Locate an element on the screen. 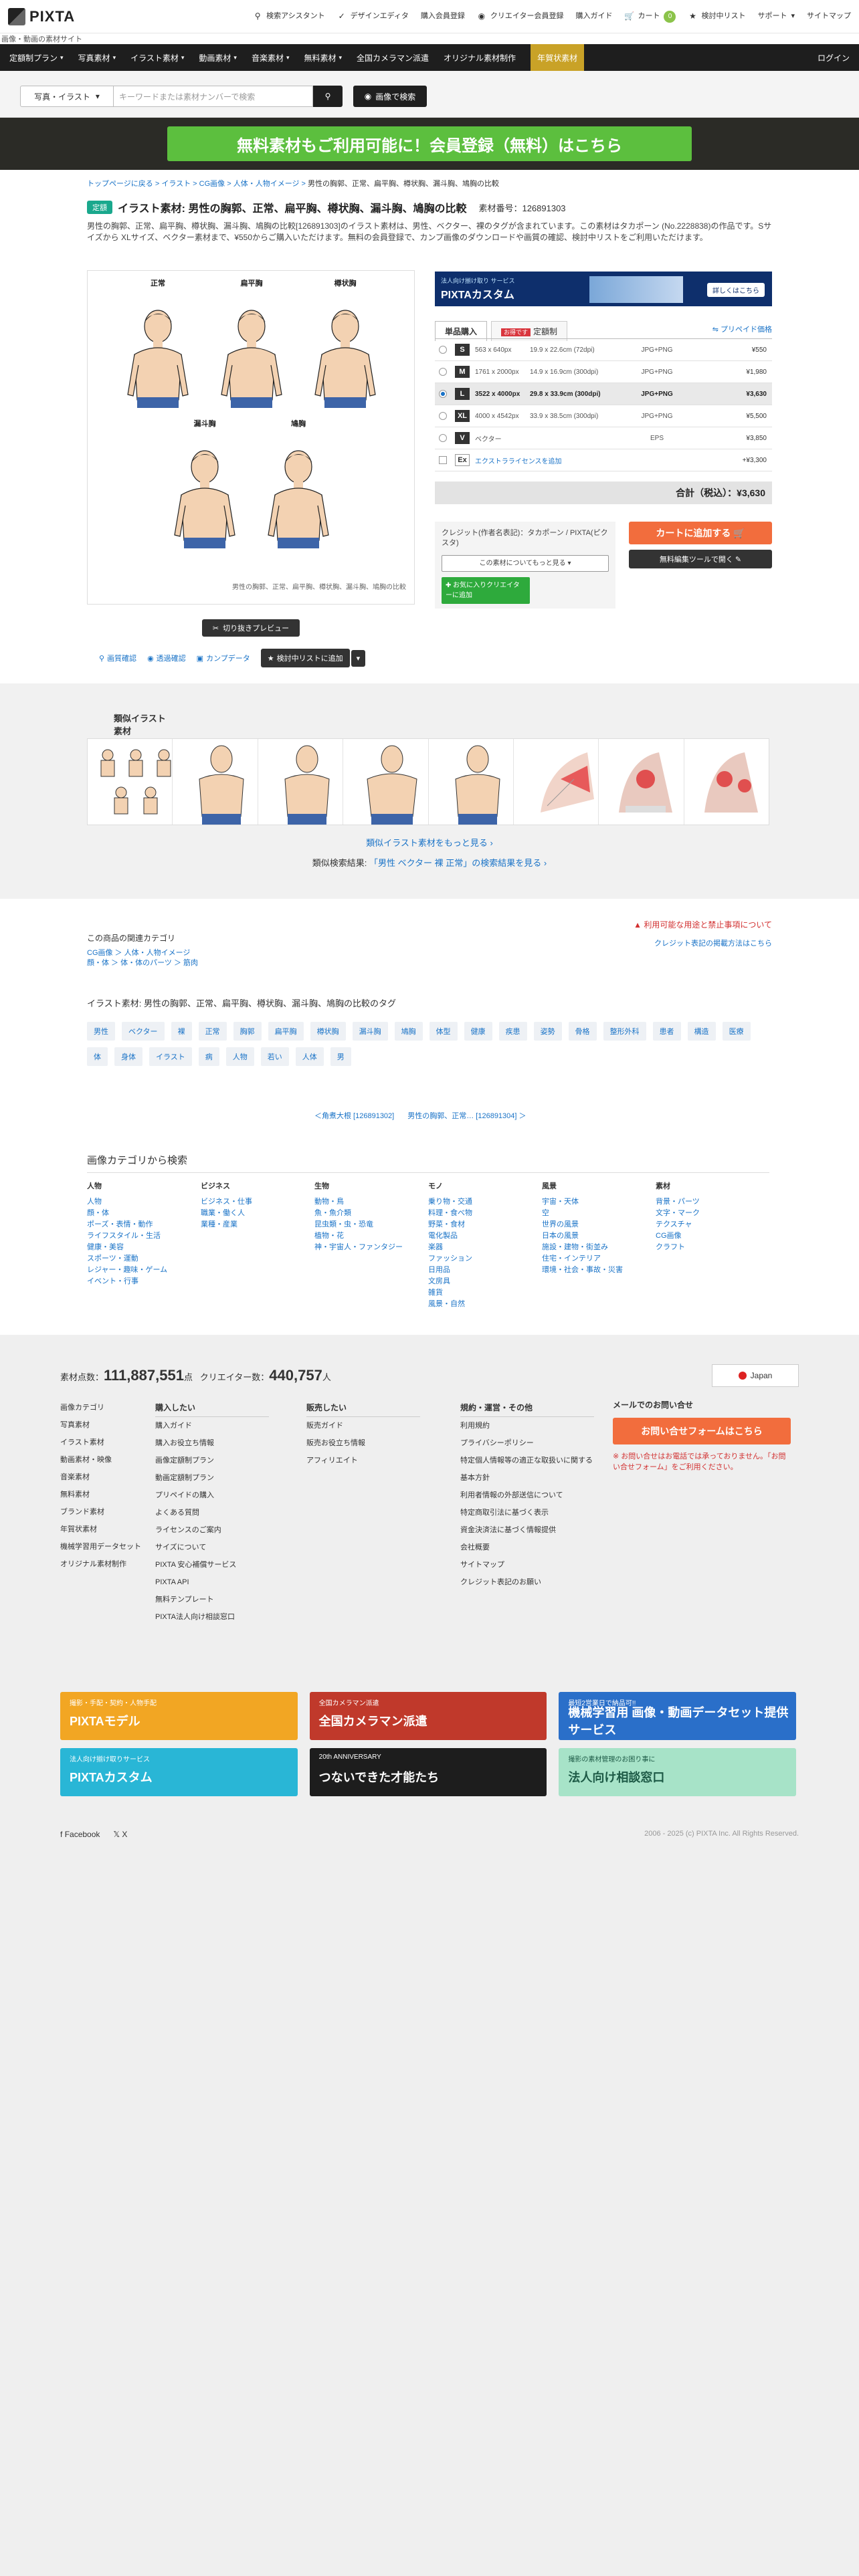 This screenshot has width=859, height=2576. tag: 裸 is located at coordinates (182, 1031).